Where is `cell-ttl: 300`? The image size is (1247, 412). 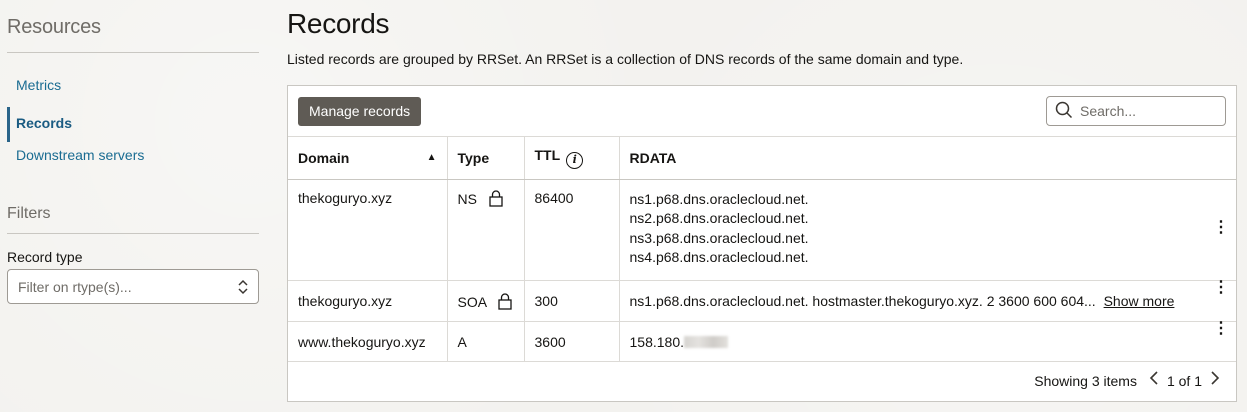
cell-ttl: 300 is located at coordinates (572, 301).